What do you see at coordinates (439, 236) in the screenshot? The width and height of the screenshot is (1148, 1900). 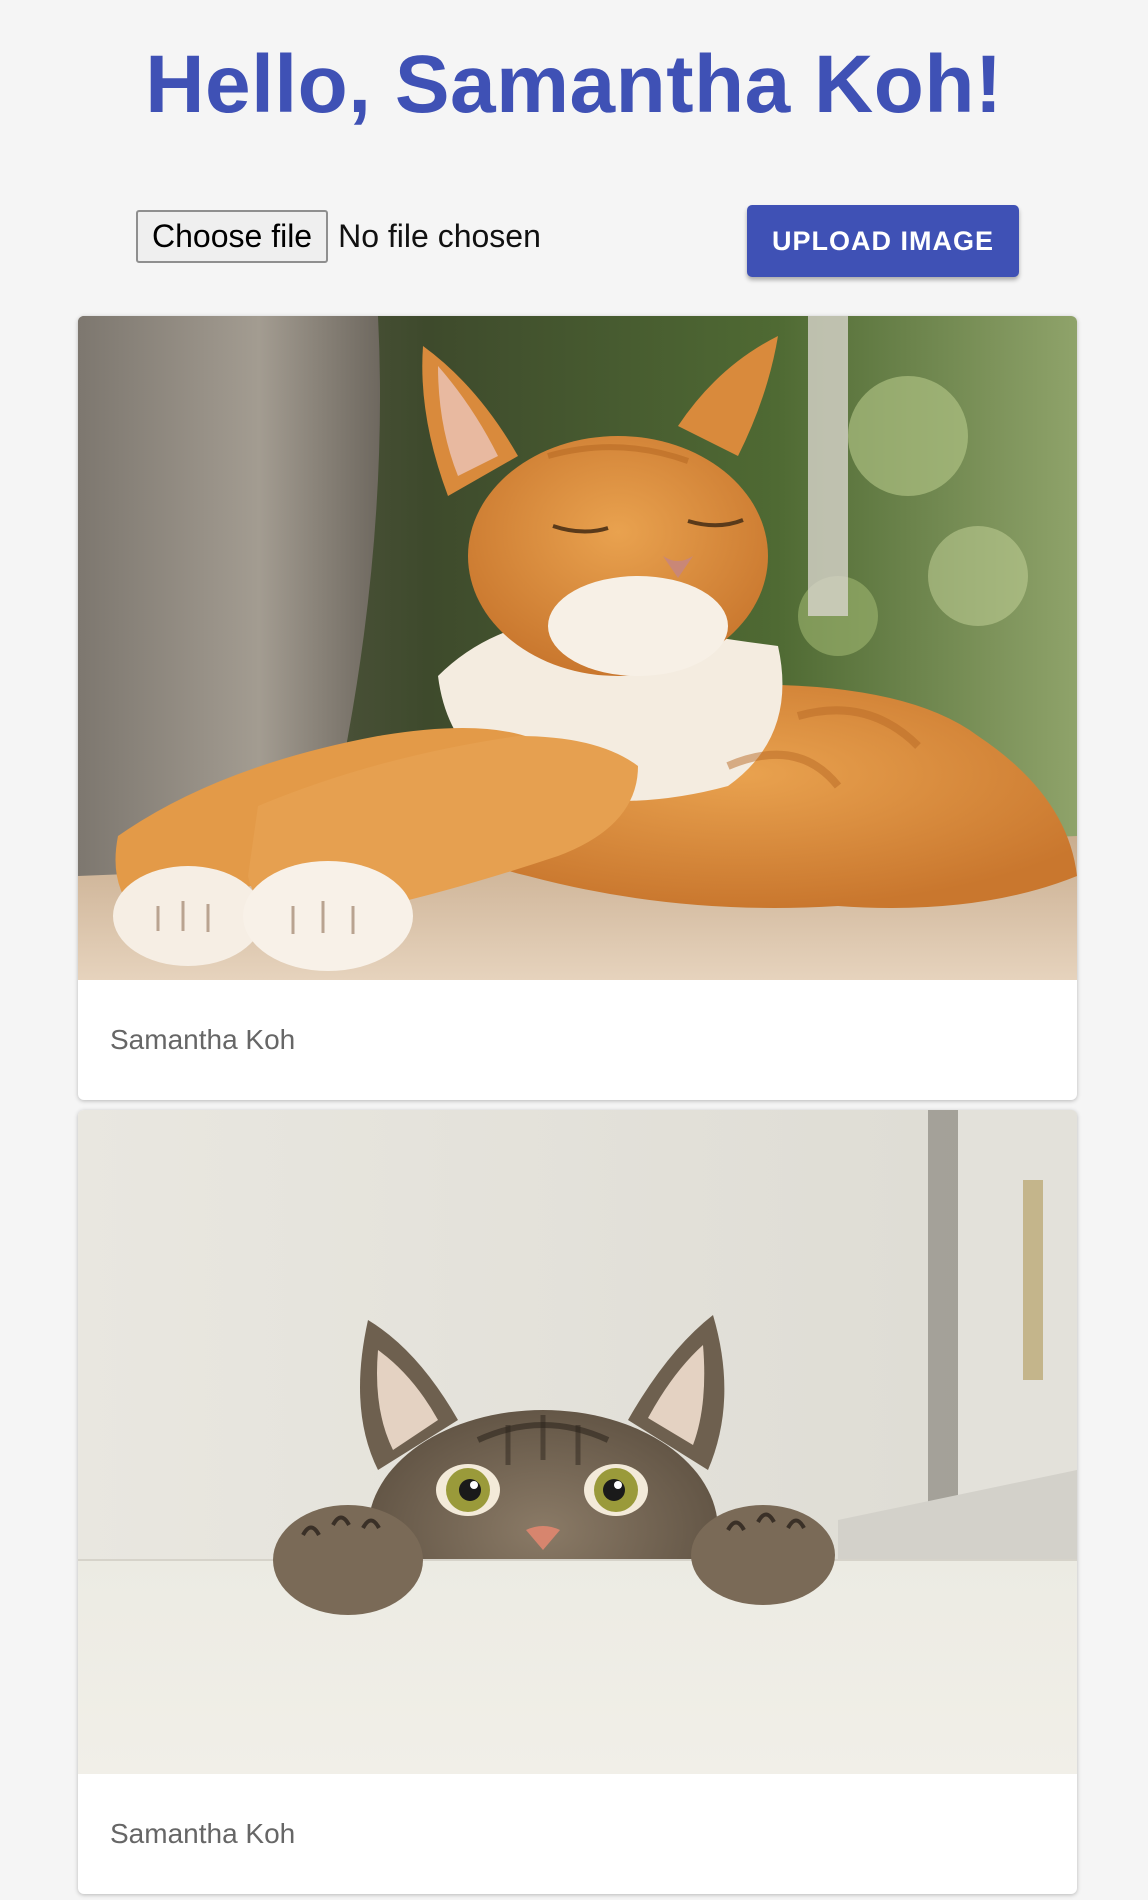 I see `file-status: No file chosen` at bounding box center [439, 236].